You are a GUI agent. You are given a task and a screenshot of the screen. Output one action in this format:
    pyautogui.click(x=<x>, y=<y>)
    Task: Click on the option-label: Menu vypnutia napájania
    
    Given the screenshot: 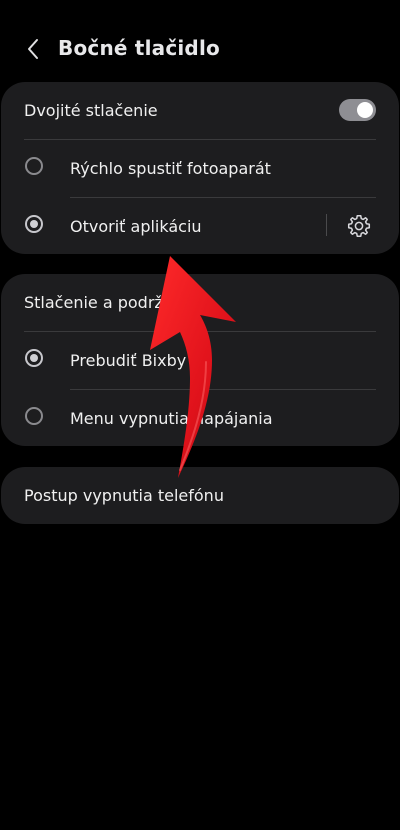 What is the action you would take?
    pyautogui.click(x=171, y=418)
    